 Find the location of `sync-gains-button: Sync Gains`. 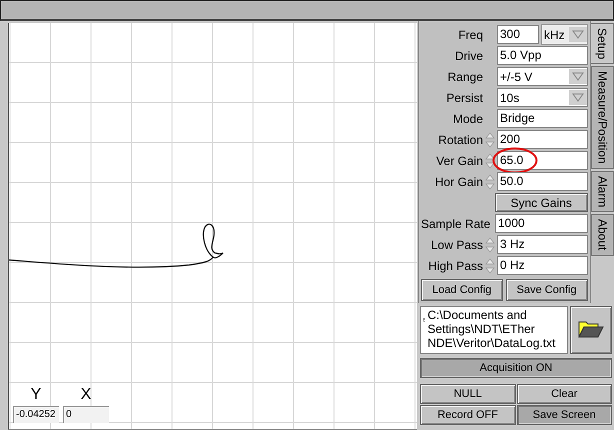

sync-gains-button: Sync Gains is located at coordinates (541, 202).